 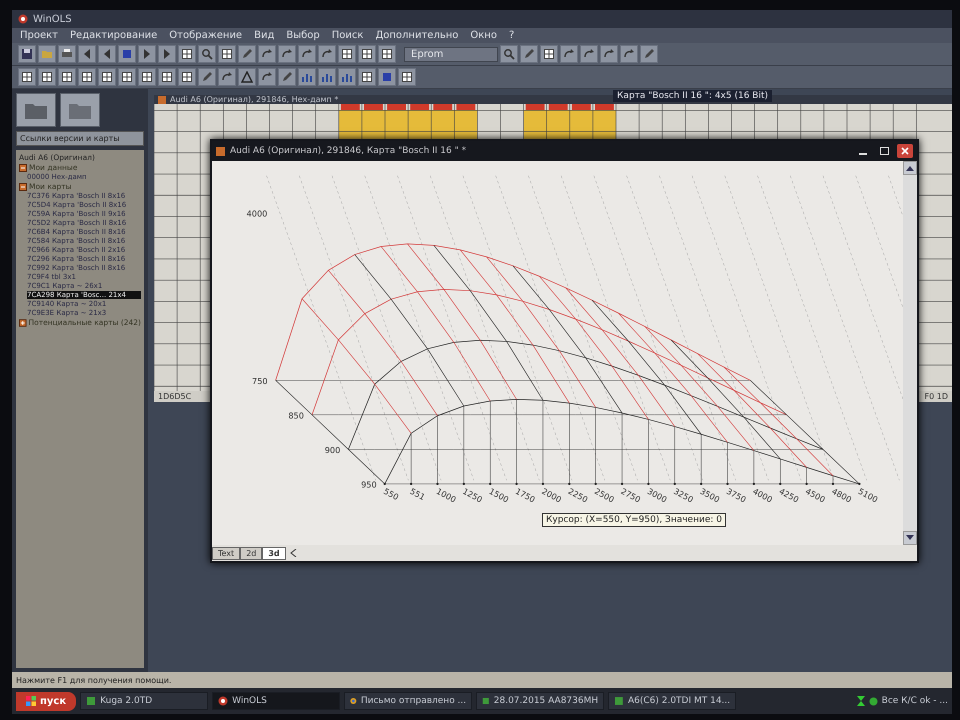 What do you see at coordinates (499, 495) in the screenshot?
I see `axis-tick-label: 1500` at bounding box center [499, 495].